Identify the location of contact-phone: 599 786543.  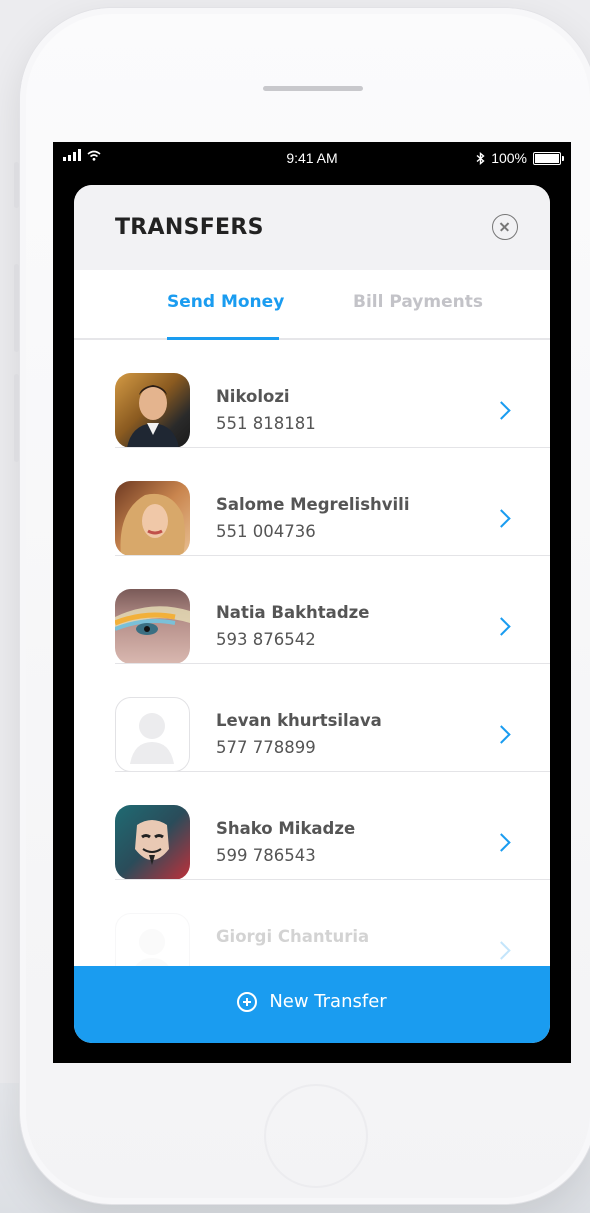
(266, 855).